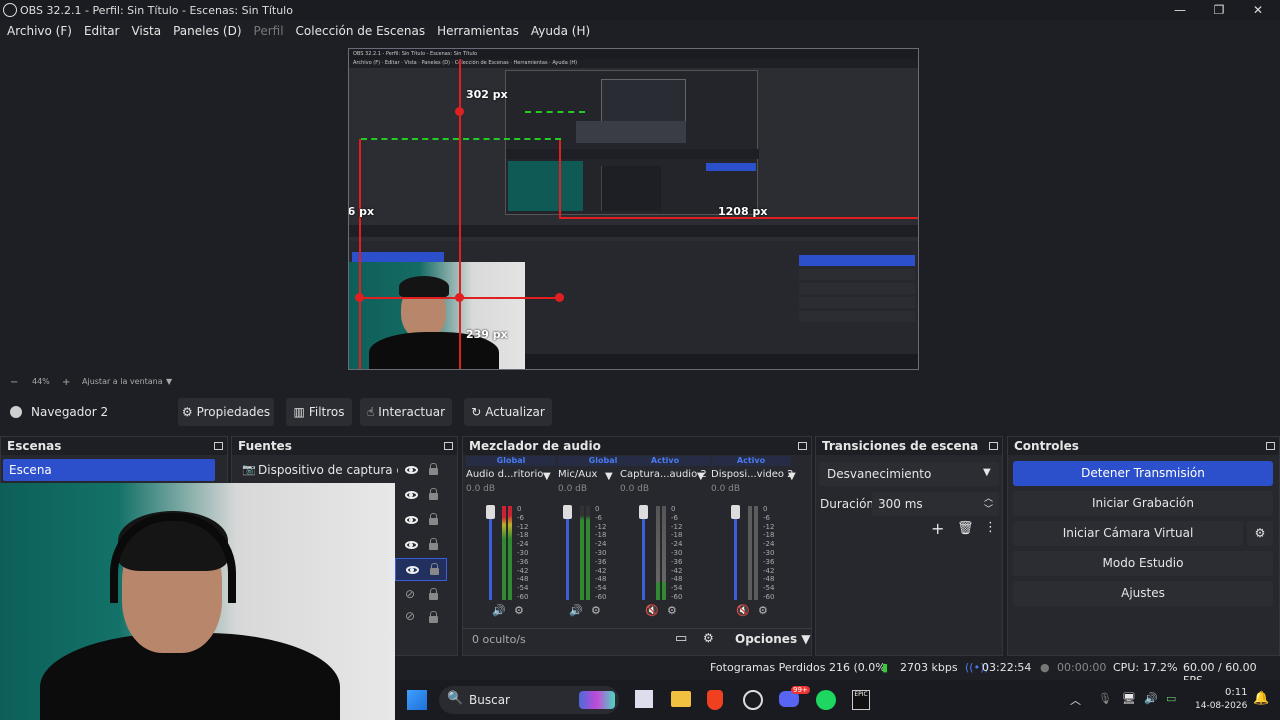 The height and width of the screenshot is (720, 1280). I want to click on start-recording-button: Iniciar Grabación, so click(1143, 503).